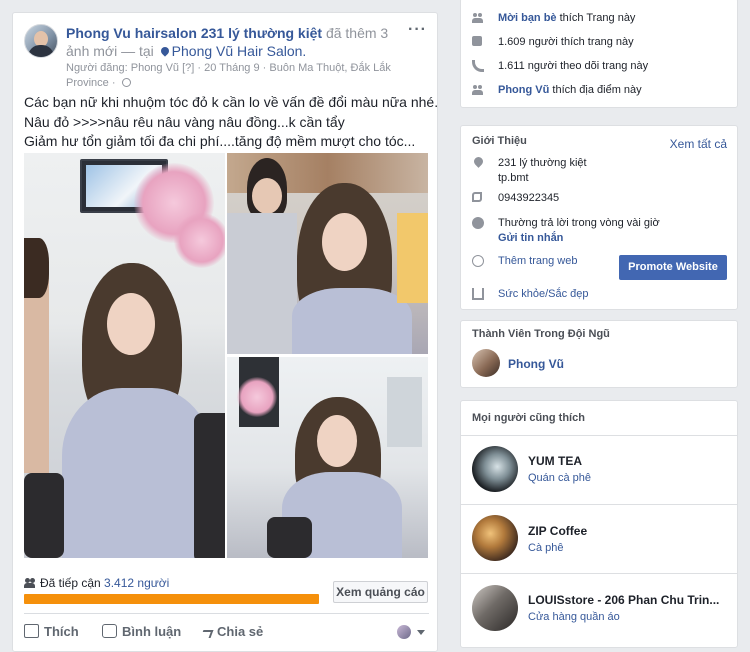  Describe the element at coordinates (226, 592) in the screenshot. I see `reach-section: Đã tiếp cận 3.412 người Xem quảng cáo` at that location.